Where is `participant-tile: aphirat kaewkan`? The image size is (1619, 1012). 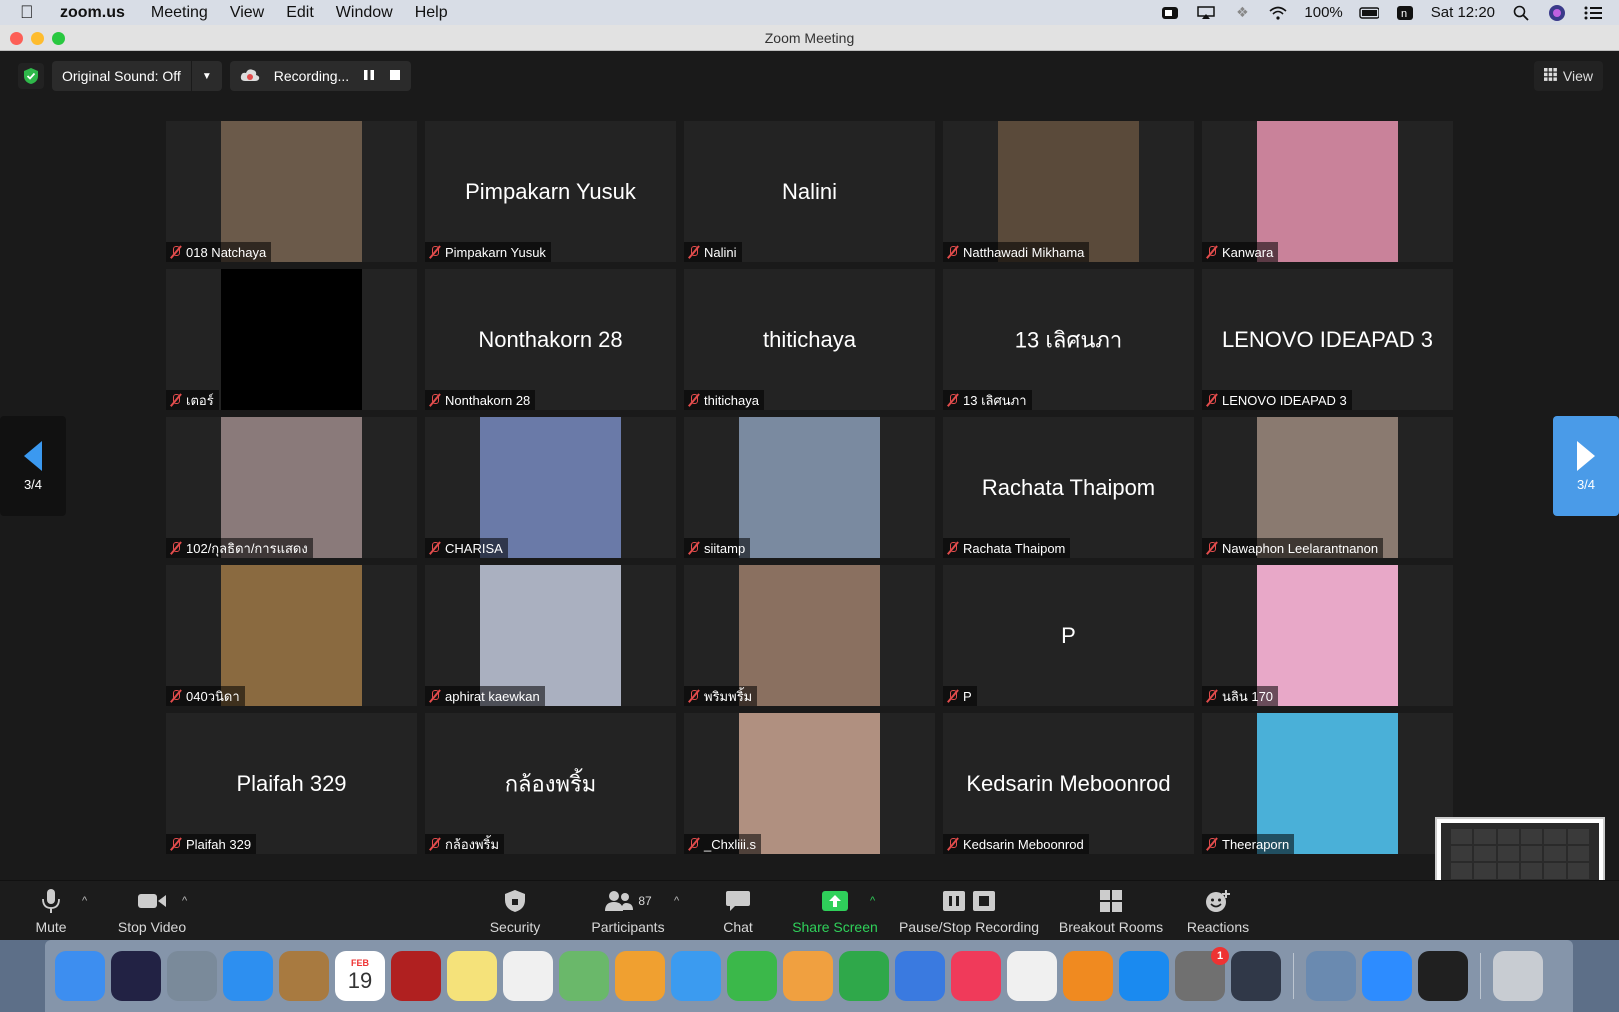
participant-tile: aphirat kaewkan is located at coordinates (550, 635).